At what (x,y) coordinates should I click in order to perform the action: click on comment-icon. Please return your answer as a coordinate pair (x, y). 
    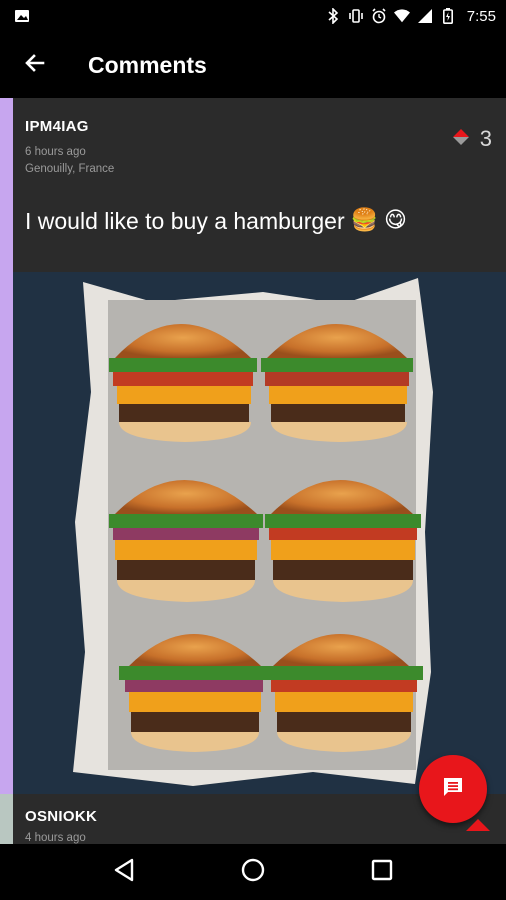
    Looking at the image, I should click on (453, 789).